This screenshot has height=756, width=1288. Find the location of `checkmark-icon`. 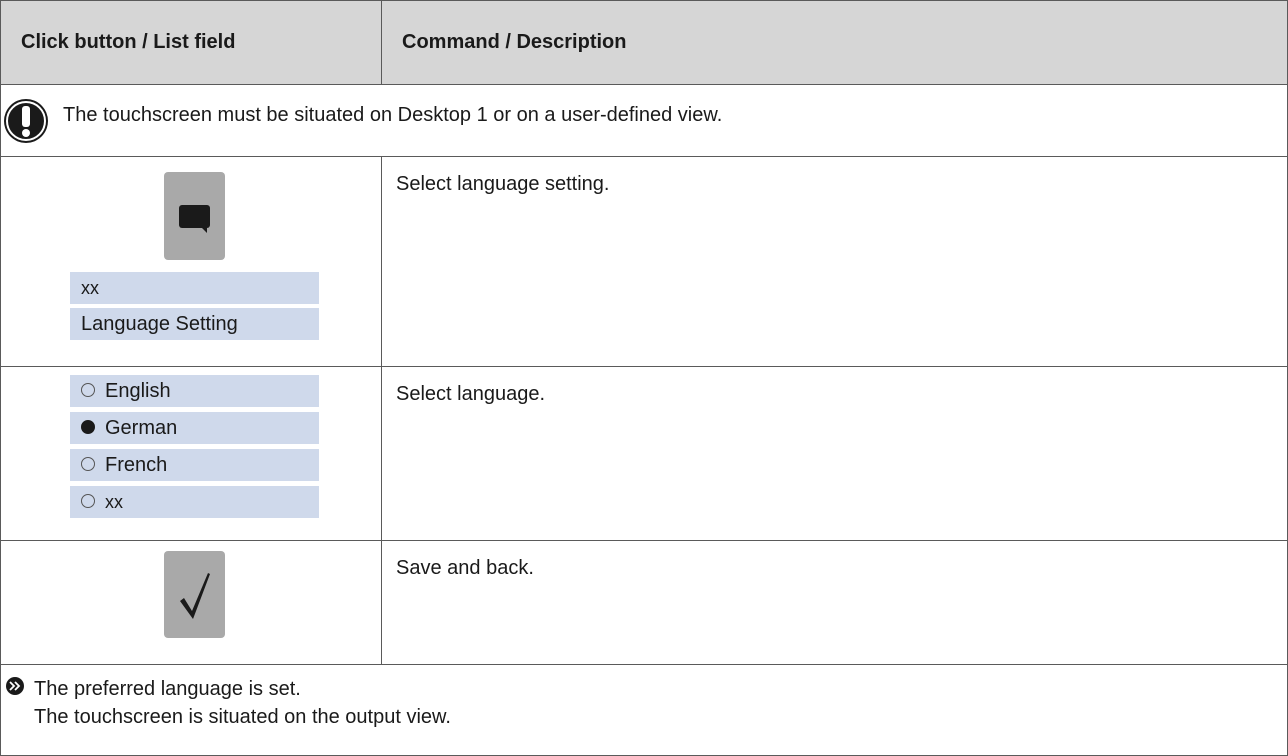

checkmark-icon is located at coordinates (195, 596).